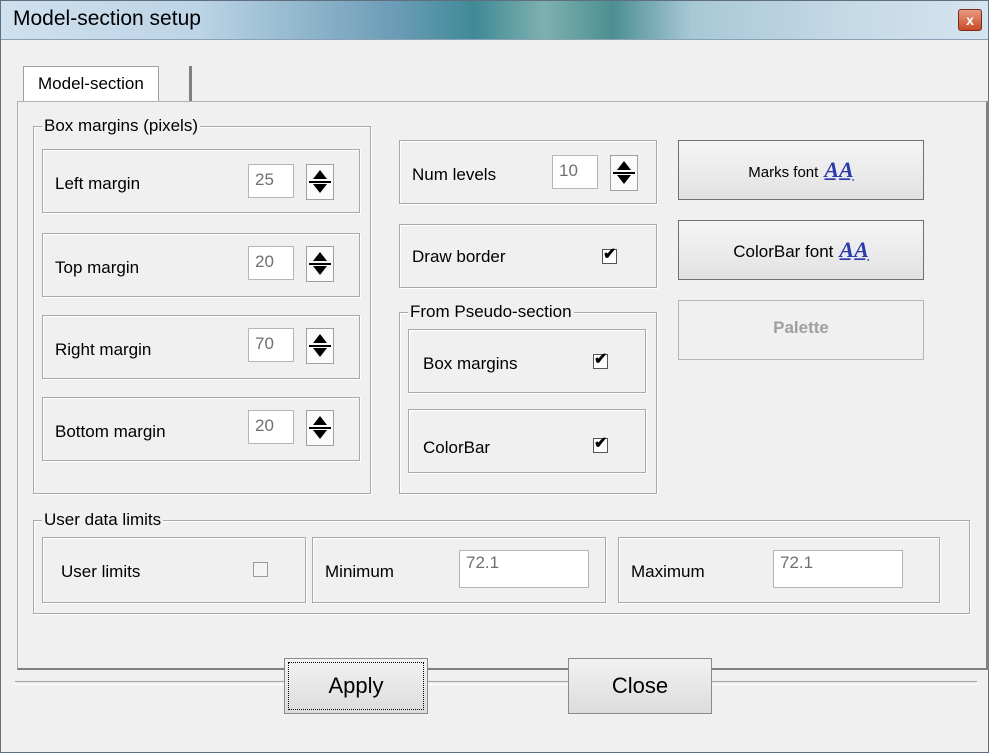 Image resolution: width=989 pixels, height=753 pixels. I want to click on bottom-margin-spinner: 20, so click(292, 428).